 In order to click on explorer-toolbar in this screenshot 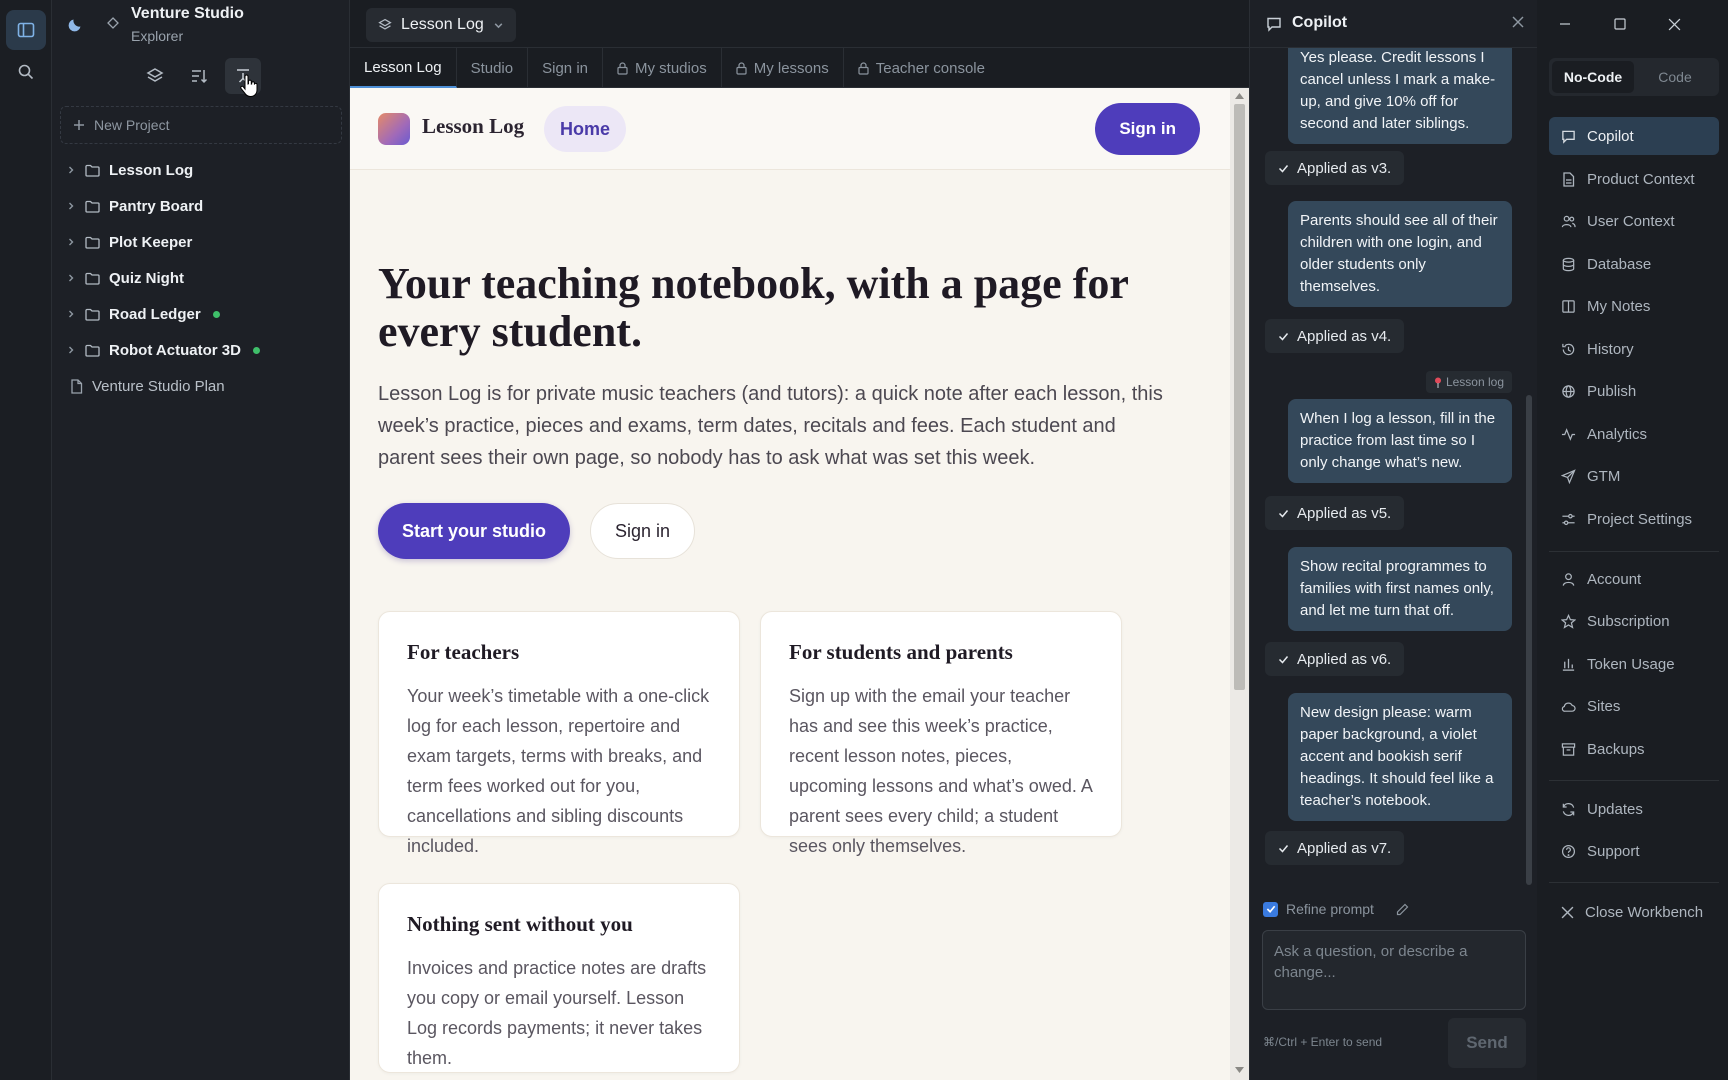, I will do `click(201, 77)`.